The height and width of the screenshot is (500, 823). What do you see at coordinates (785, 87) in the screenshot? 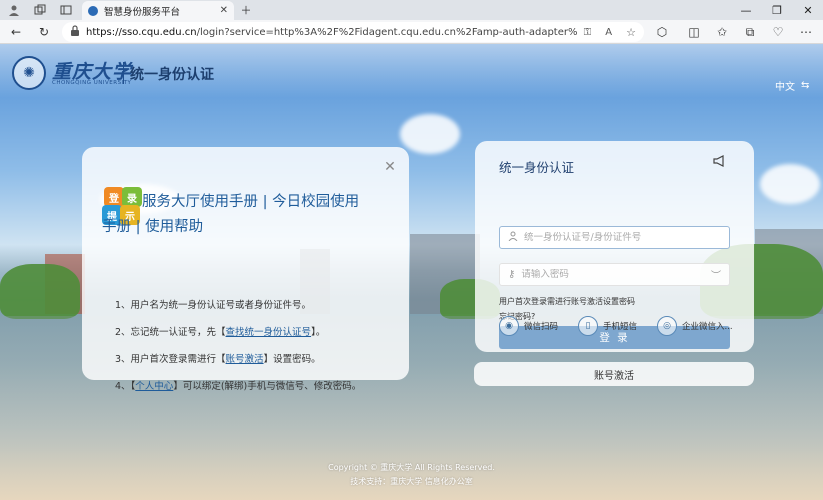
I see `language-label: 中文` at bounding box center [785, 87].